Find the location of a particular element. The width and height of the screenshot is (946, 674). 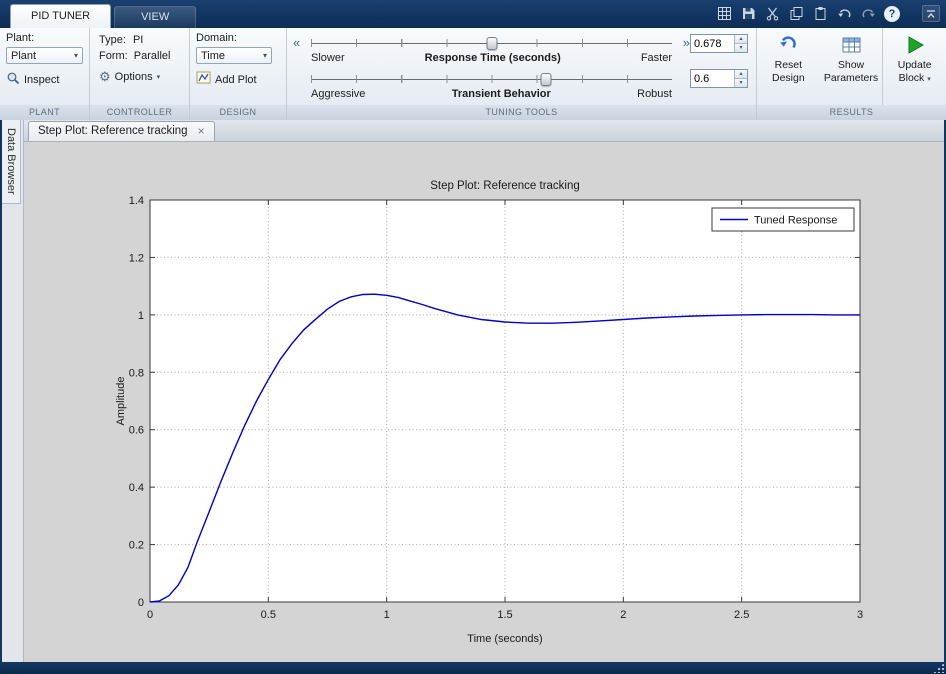

undo-icon is located at coordinates (844, 13).